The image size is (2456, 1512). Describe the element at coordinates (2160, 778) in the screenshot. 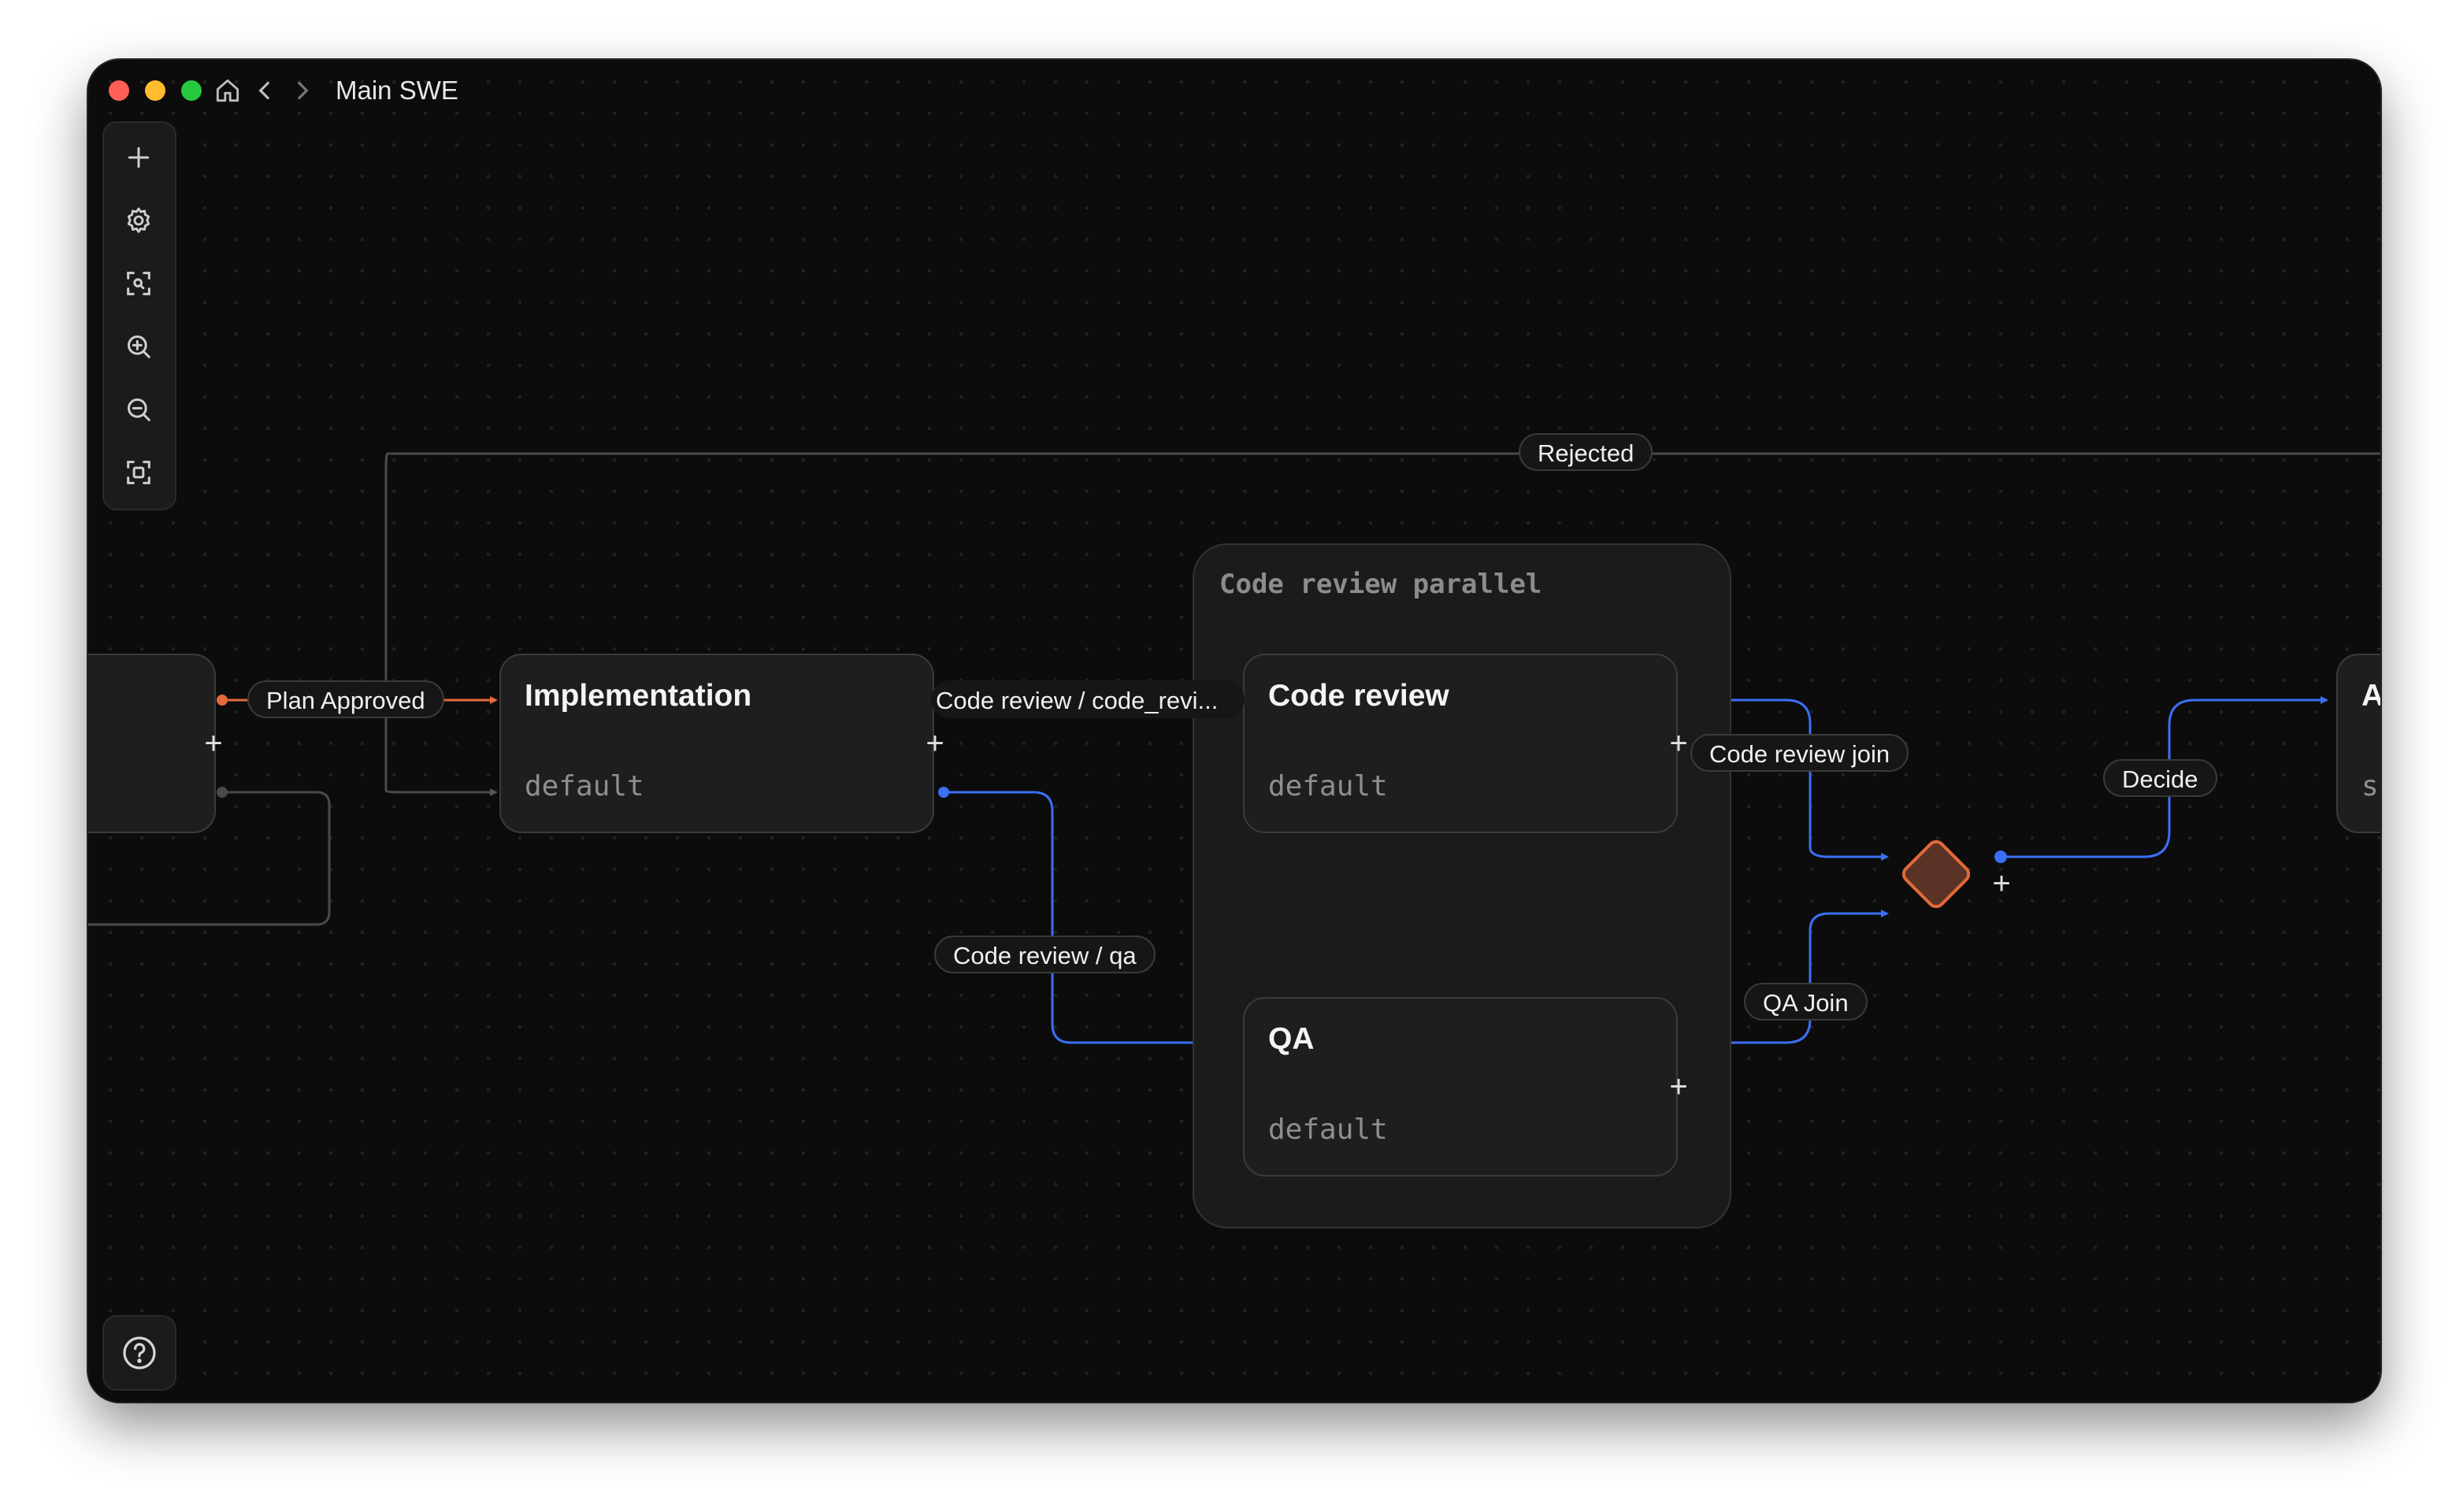

I see `edge-label-decide: Decide` at that location.